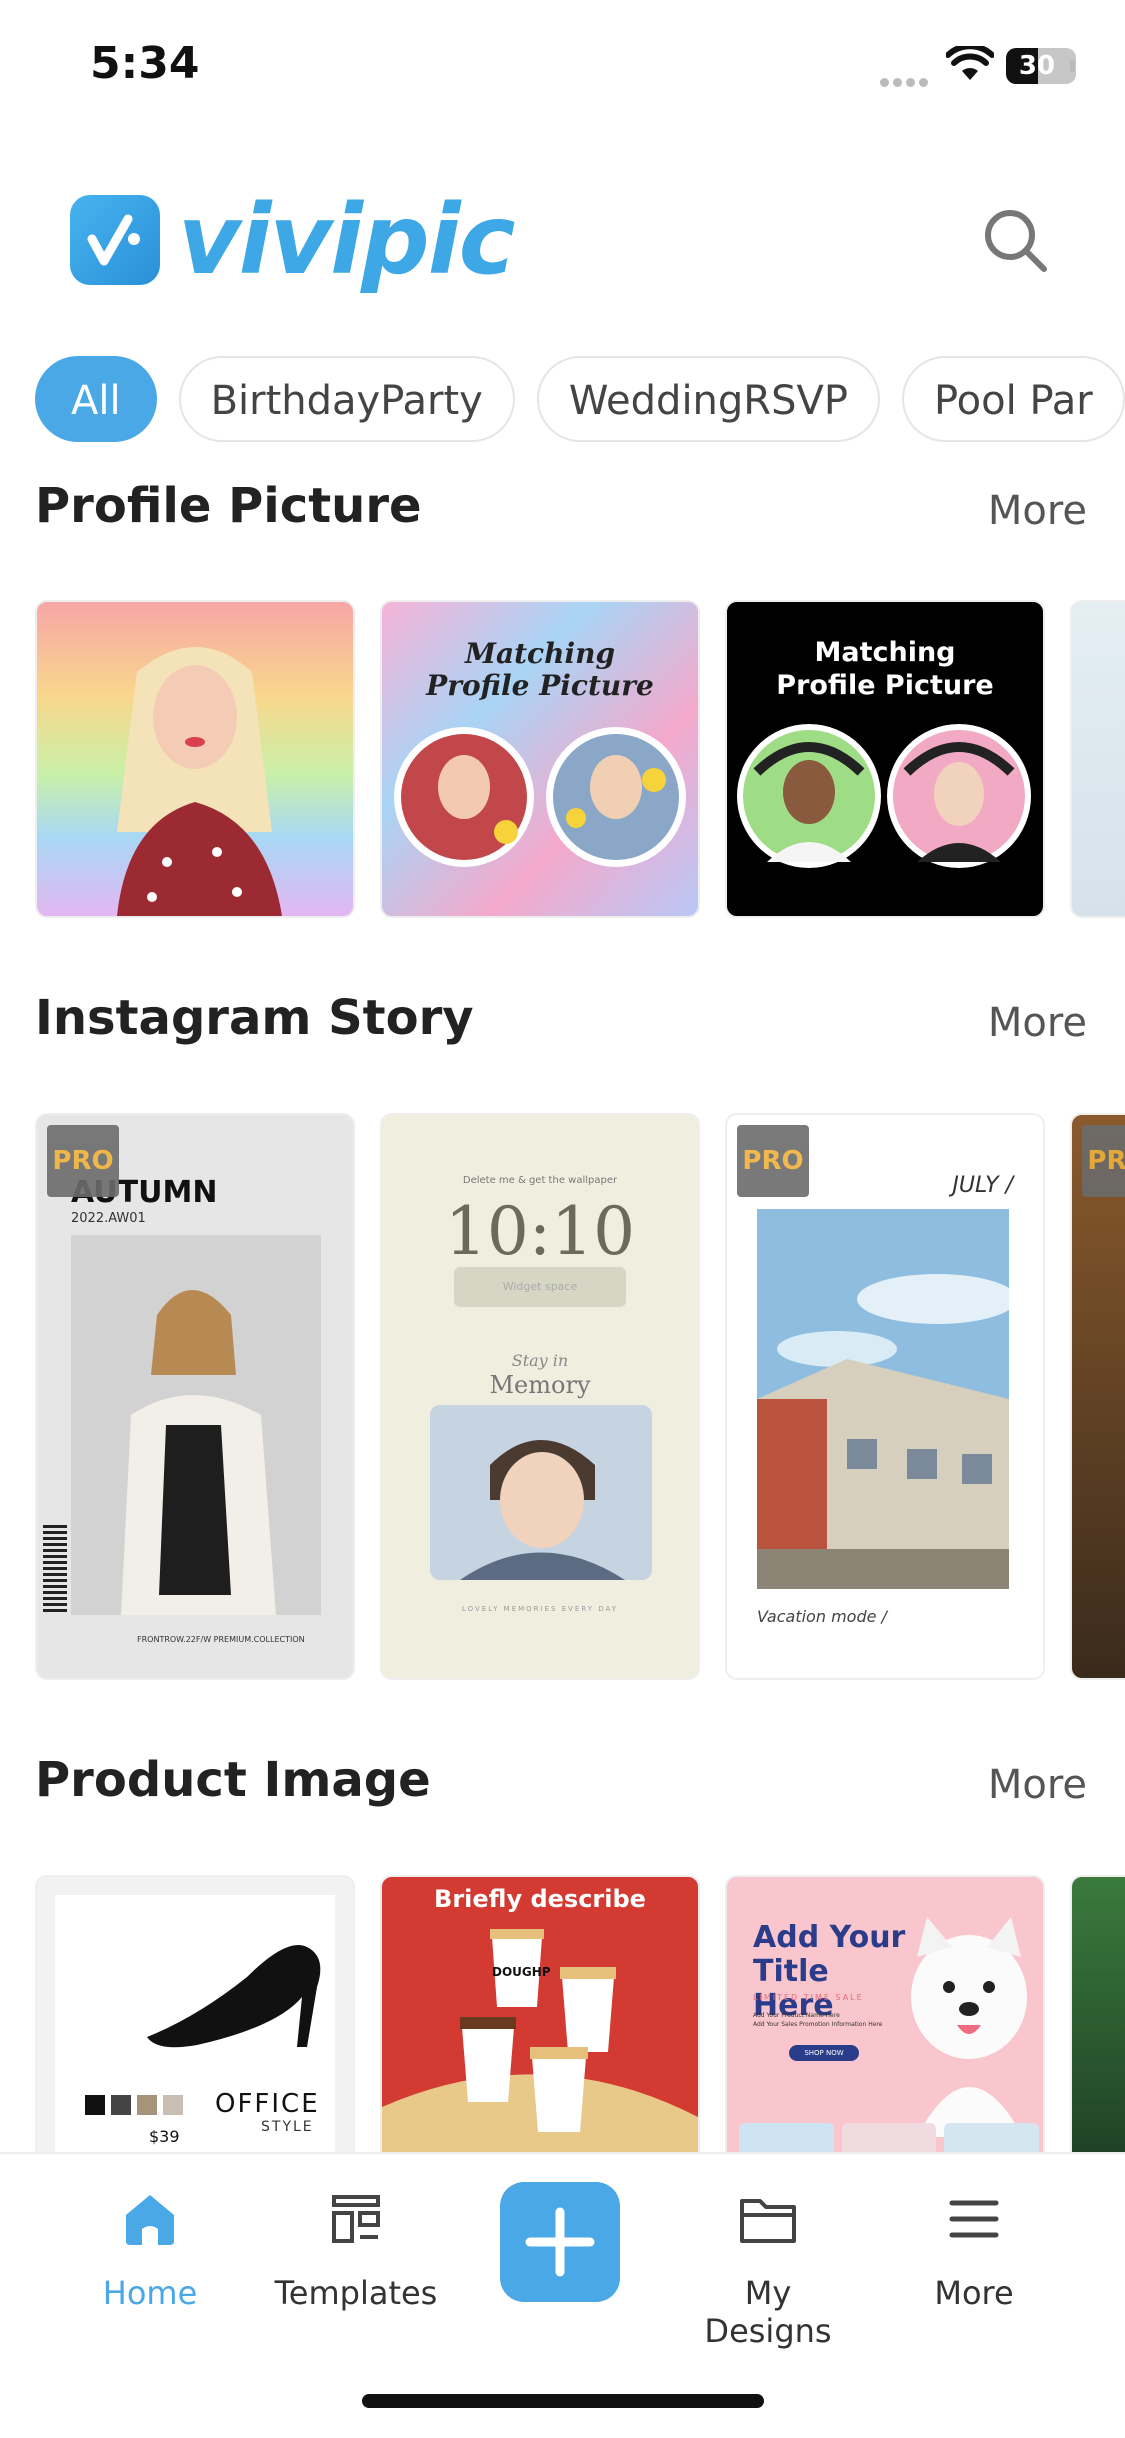 The image size is (1125, 2438). What do you see at coordinates (254, 1018) in the screenshot?
I see `section-title-instagram-story: Instagram Story` at bounding box center [254, 1018].